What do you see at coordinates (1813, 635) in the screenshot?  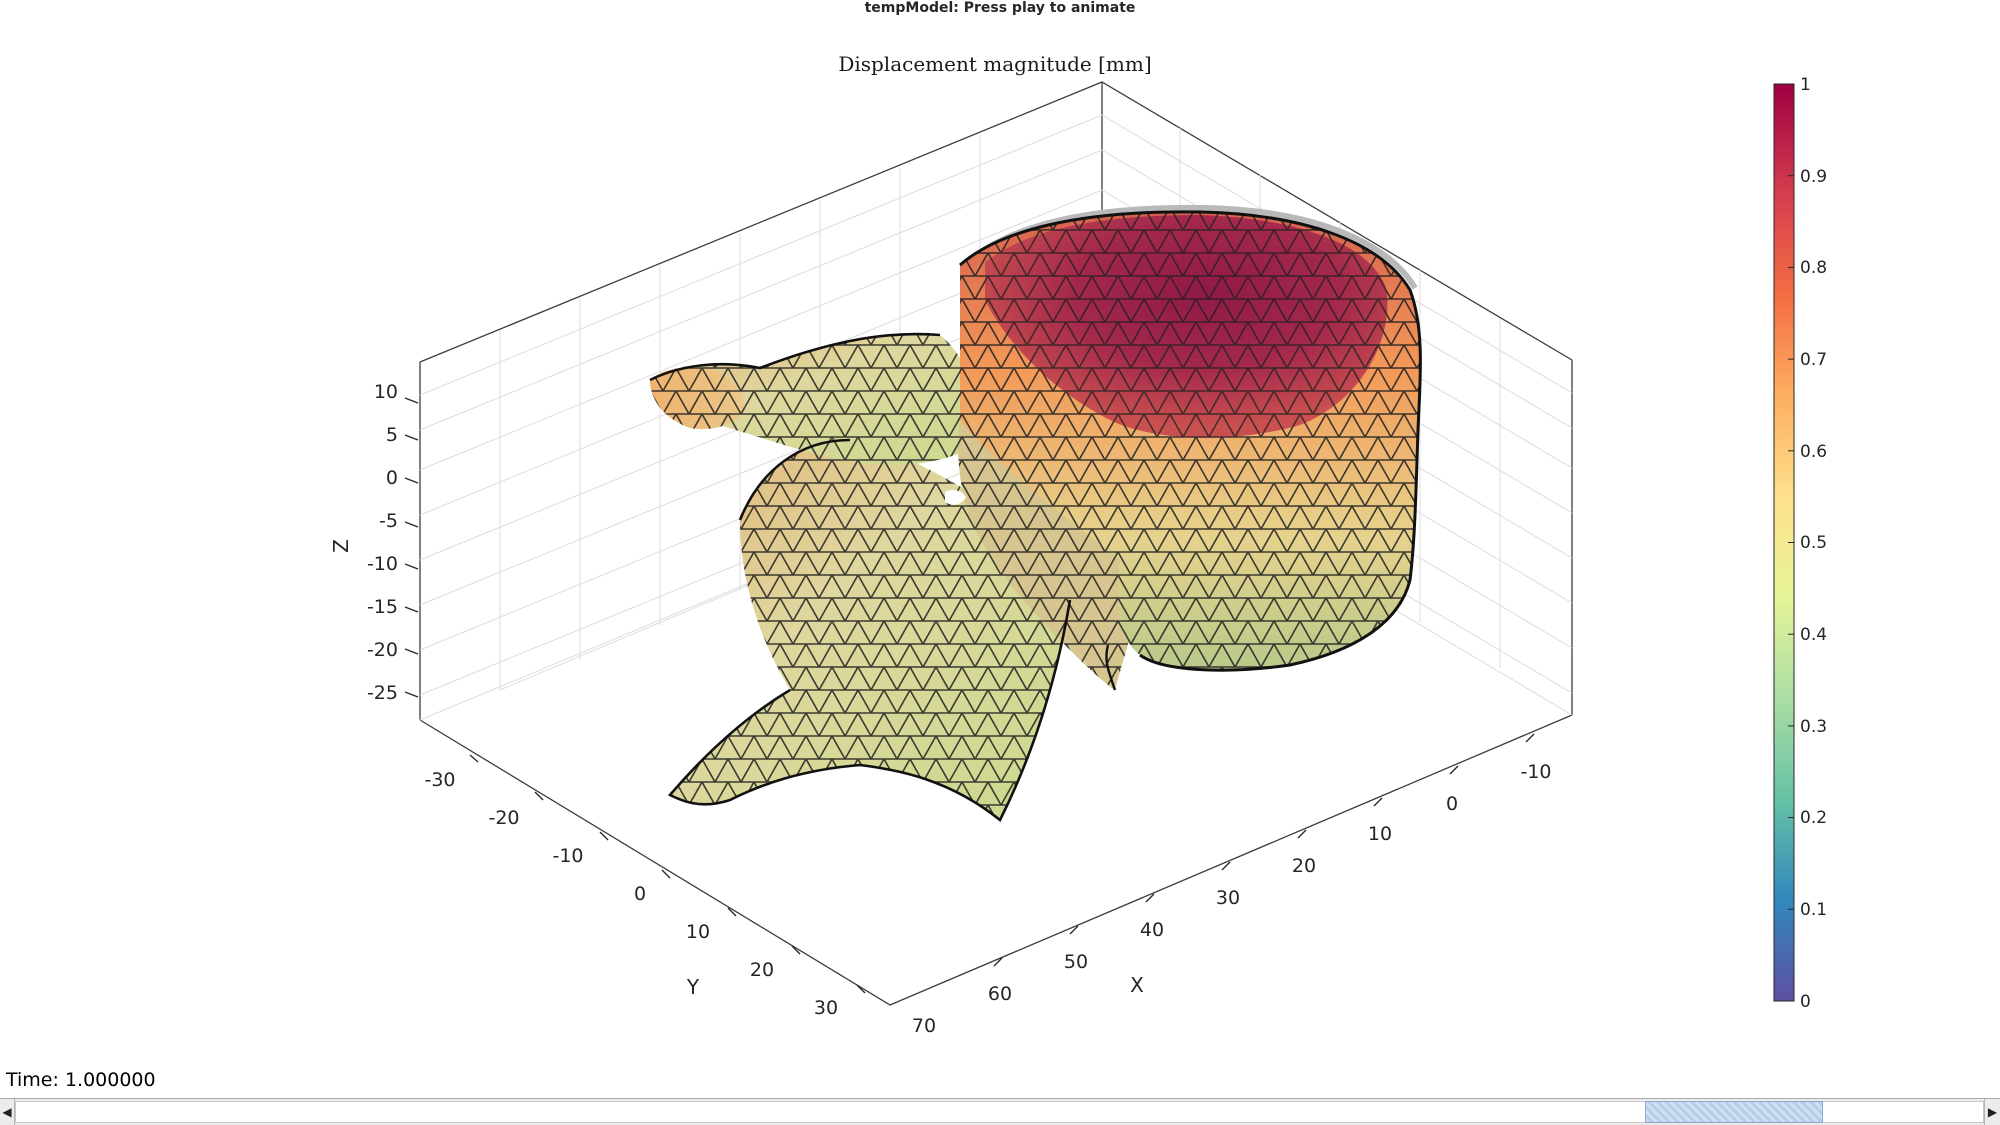 I see `colorbar-tick: 0.4` at bounding box center [1813, 635].